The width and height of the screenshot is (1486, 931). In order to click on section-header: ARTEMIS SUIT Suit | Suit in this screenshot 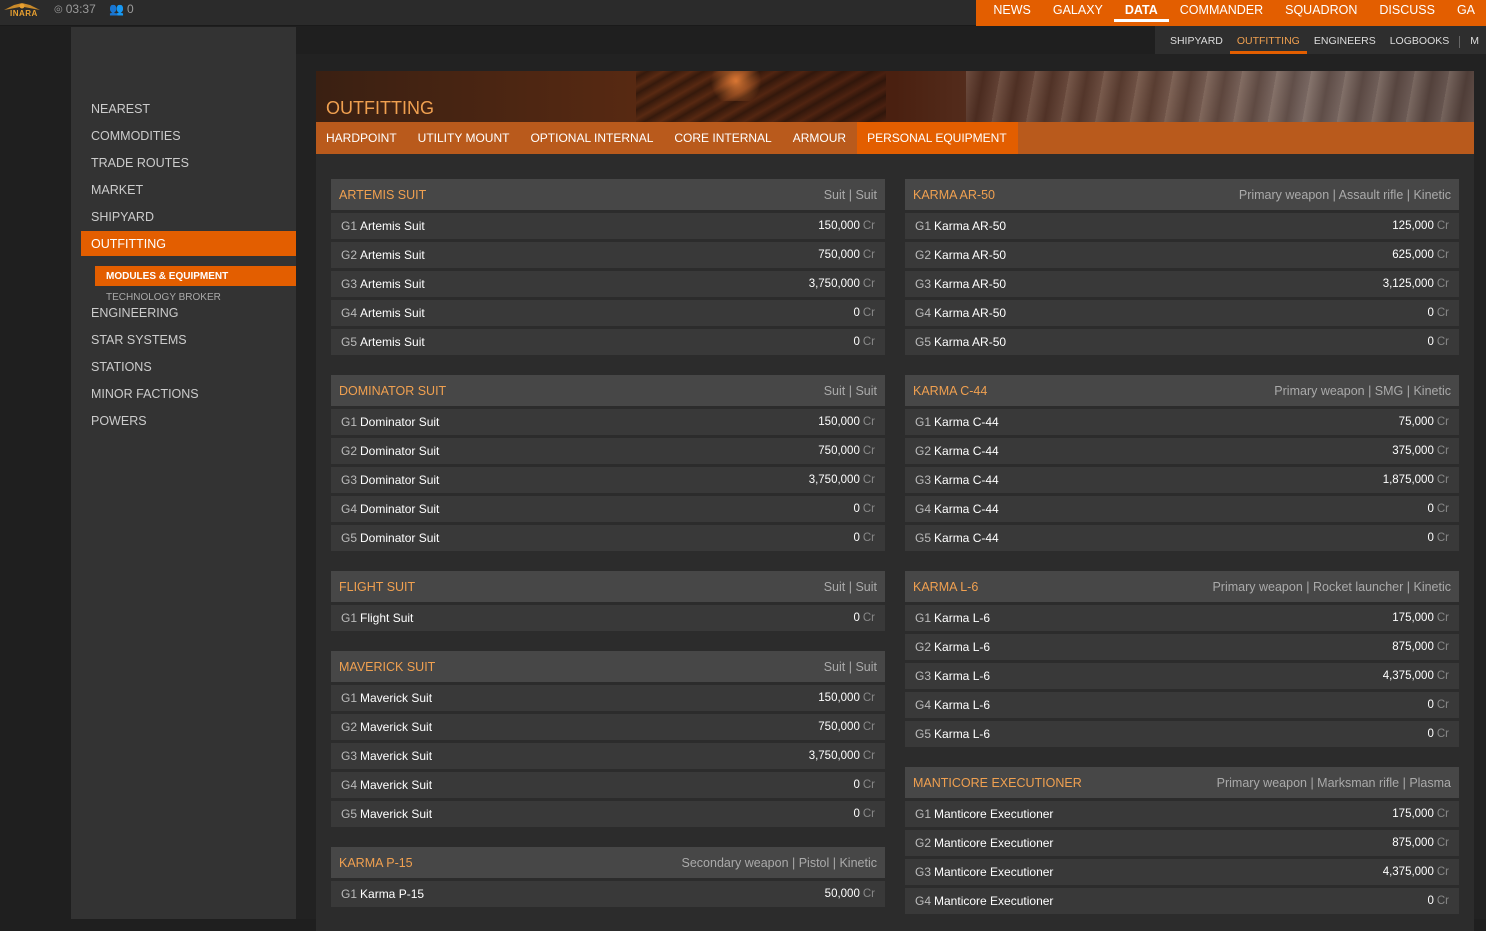, I will do `click(608, 194)`.